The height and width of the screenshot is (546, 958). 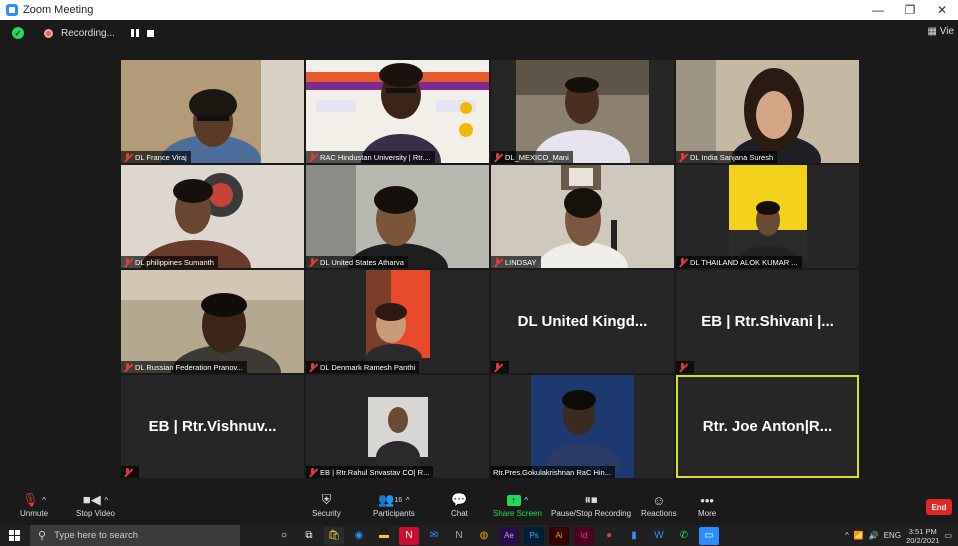 What do you see at coordinates (509, 535) in the screenshot?
I see `after-effects-icon: Ae` at bounding box center [509, 535].